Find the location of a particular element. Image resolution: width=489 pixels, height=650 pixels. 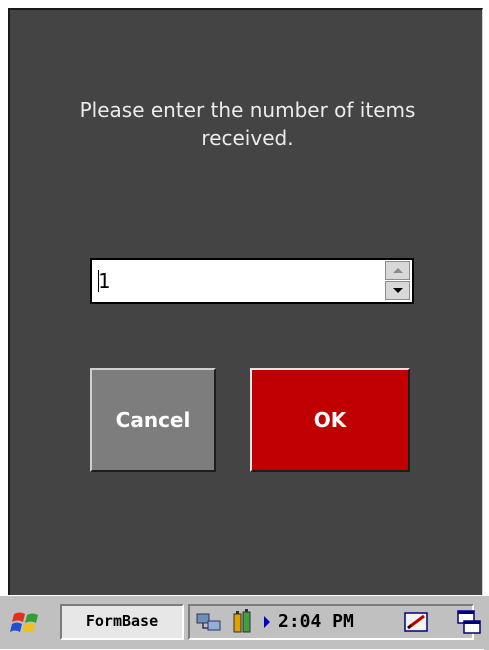

system-tray: 2:04 PM is located at coordinates (331, 622).